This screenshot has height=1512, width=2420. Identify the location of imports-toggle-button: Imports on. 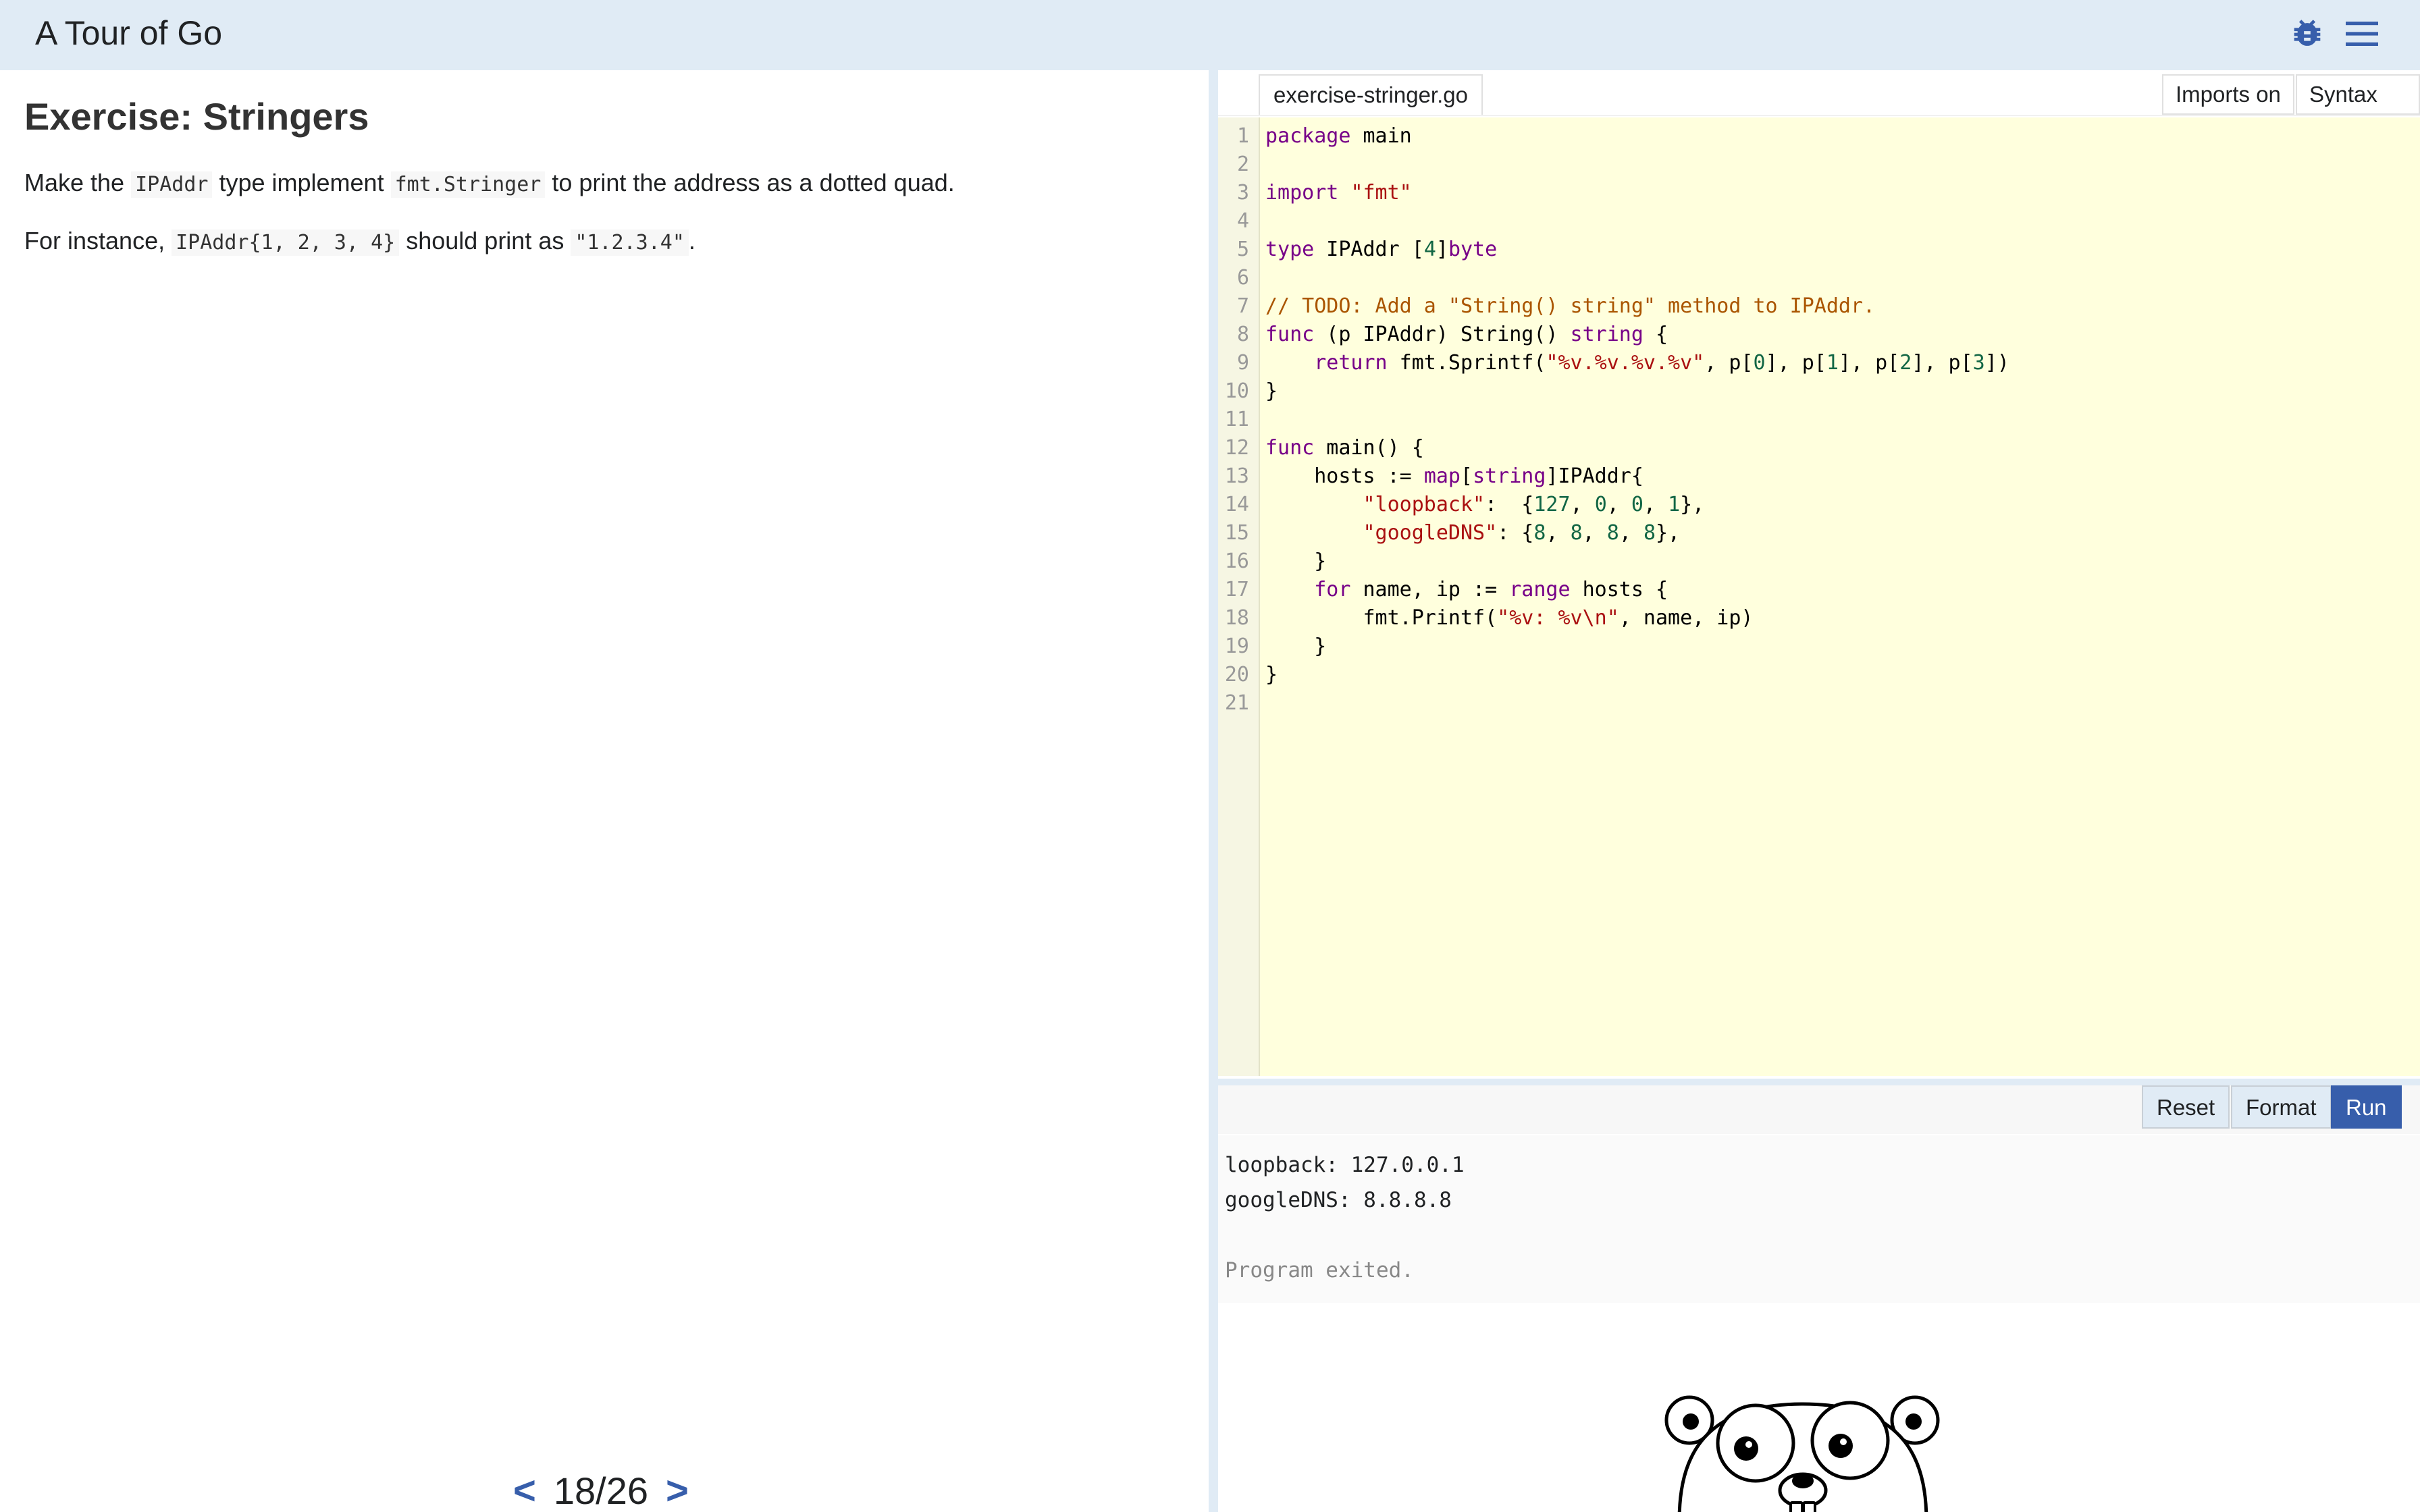
(2228, 94).